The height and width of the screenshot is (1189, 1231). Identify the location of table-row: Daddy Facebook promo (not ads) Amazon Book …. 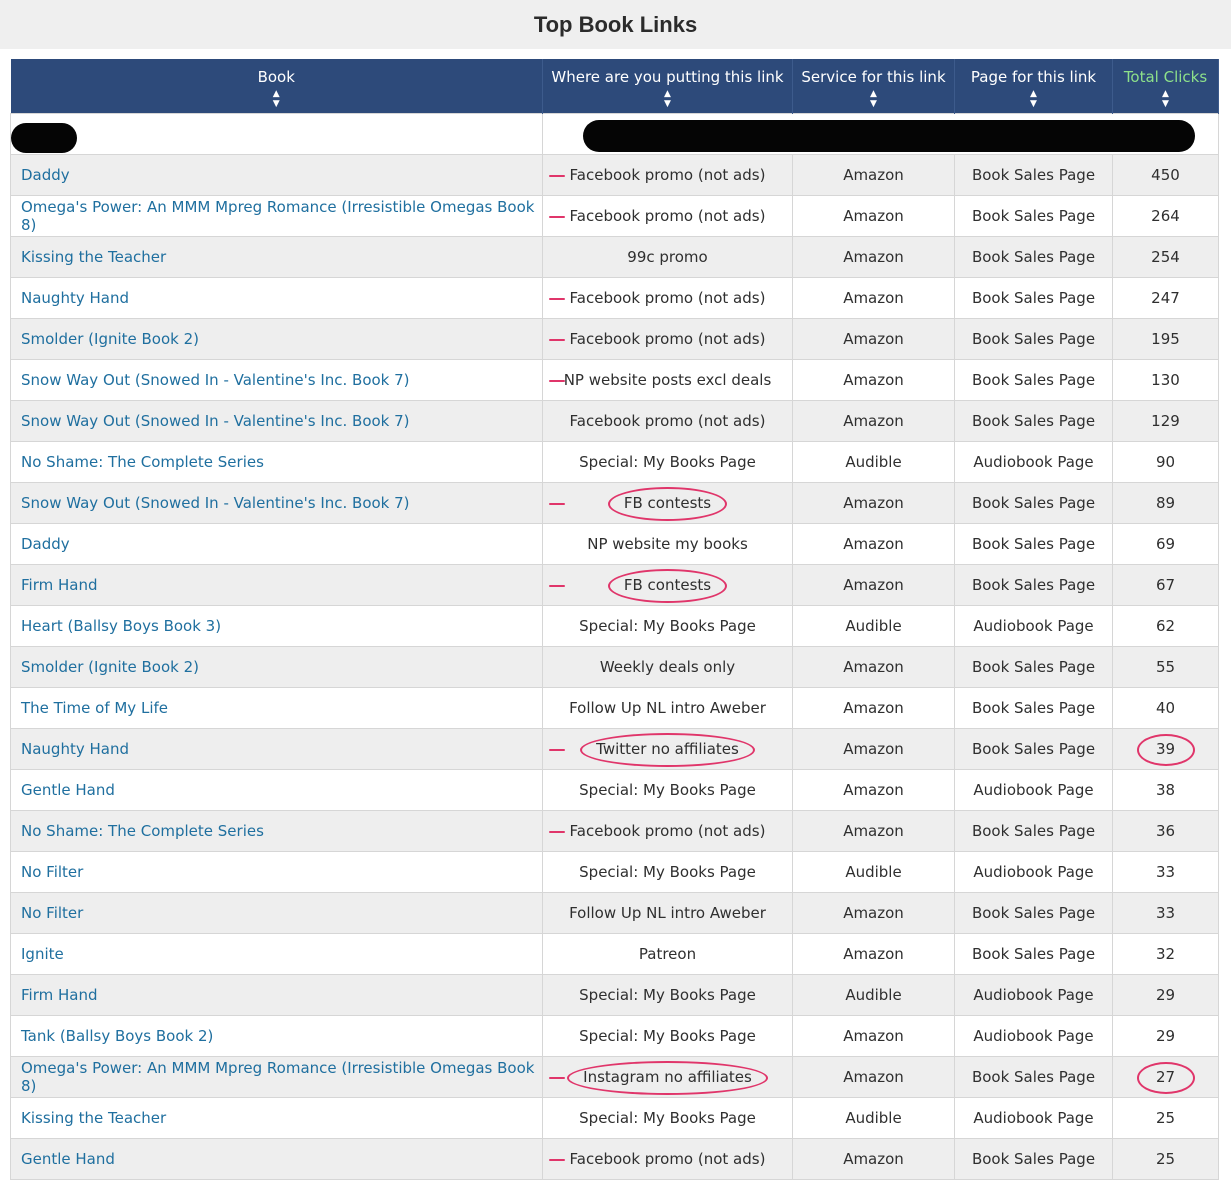
(614, 175).